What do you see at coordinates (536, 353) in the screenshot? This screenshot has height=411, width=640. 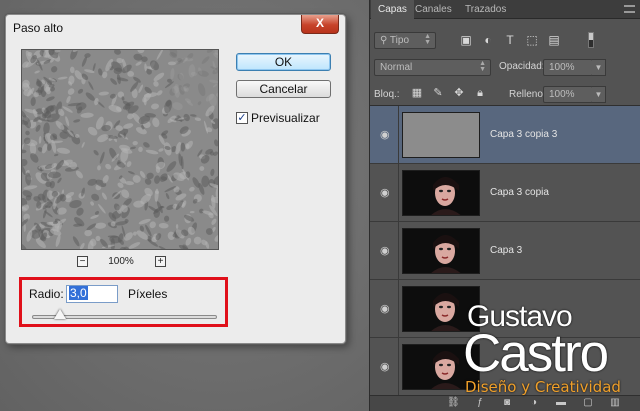 I see `watermark-last-name: Castro` at bounding box center [536, 353].